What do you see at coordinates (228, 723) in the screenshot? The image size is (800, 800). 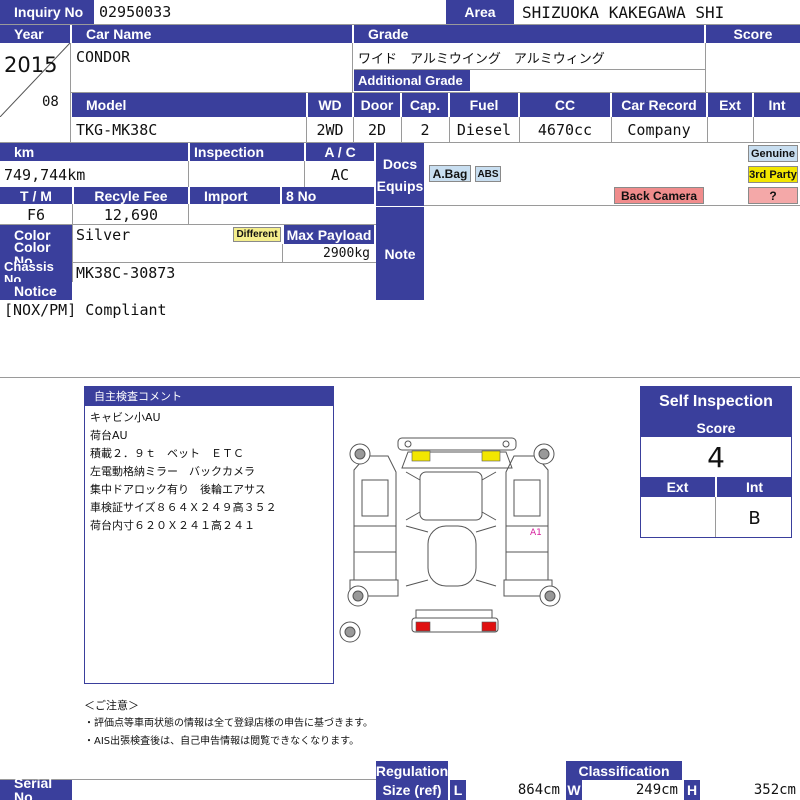 I see `caution-line: ・評価点等車両状態の情報は全て登録店様の申告に基づきます。` at bounding box center [228, 723].